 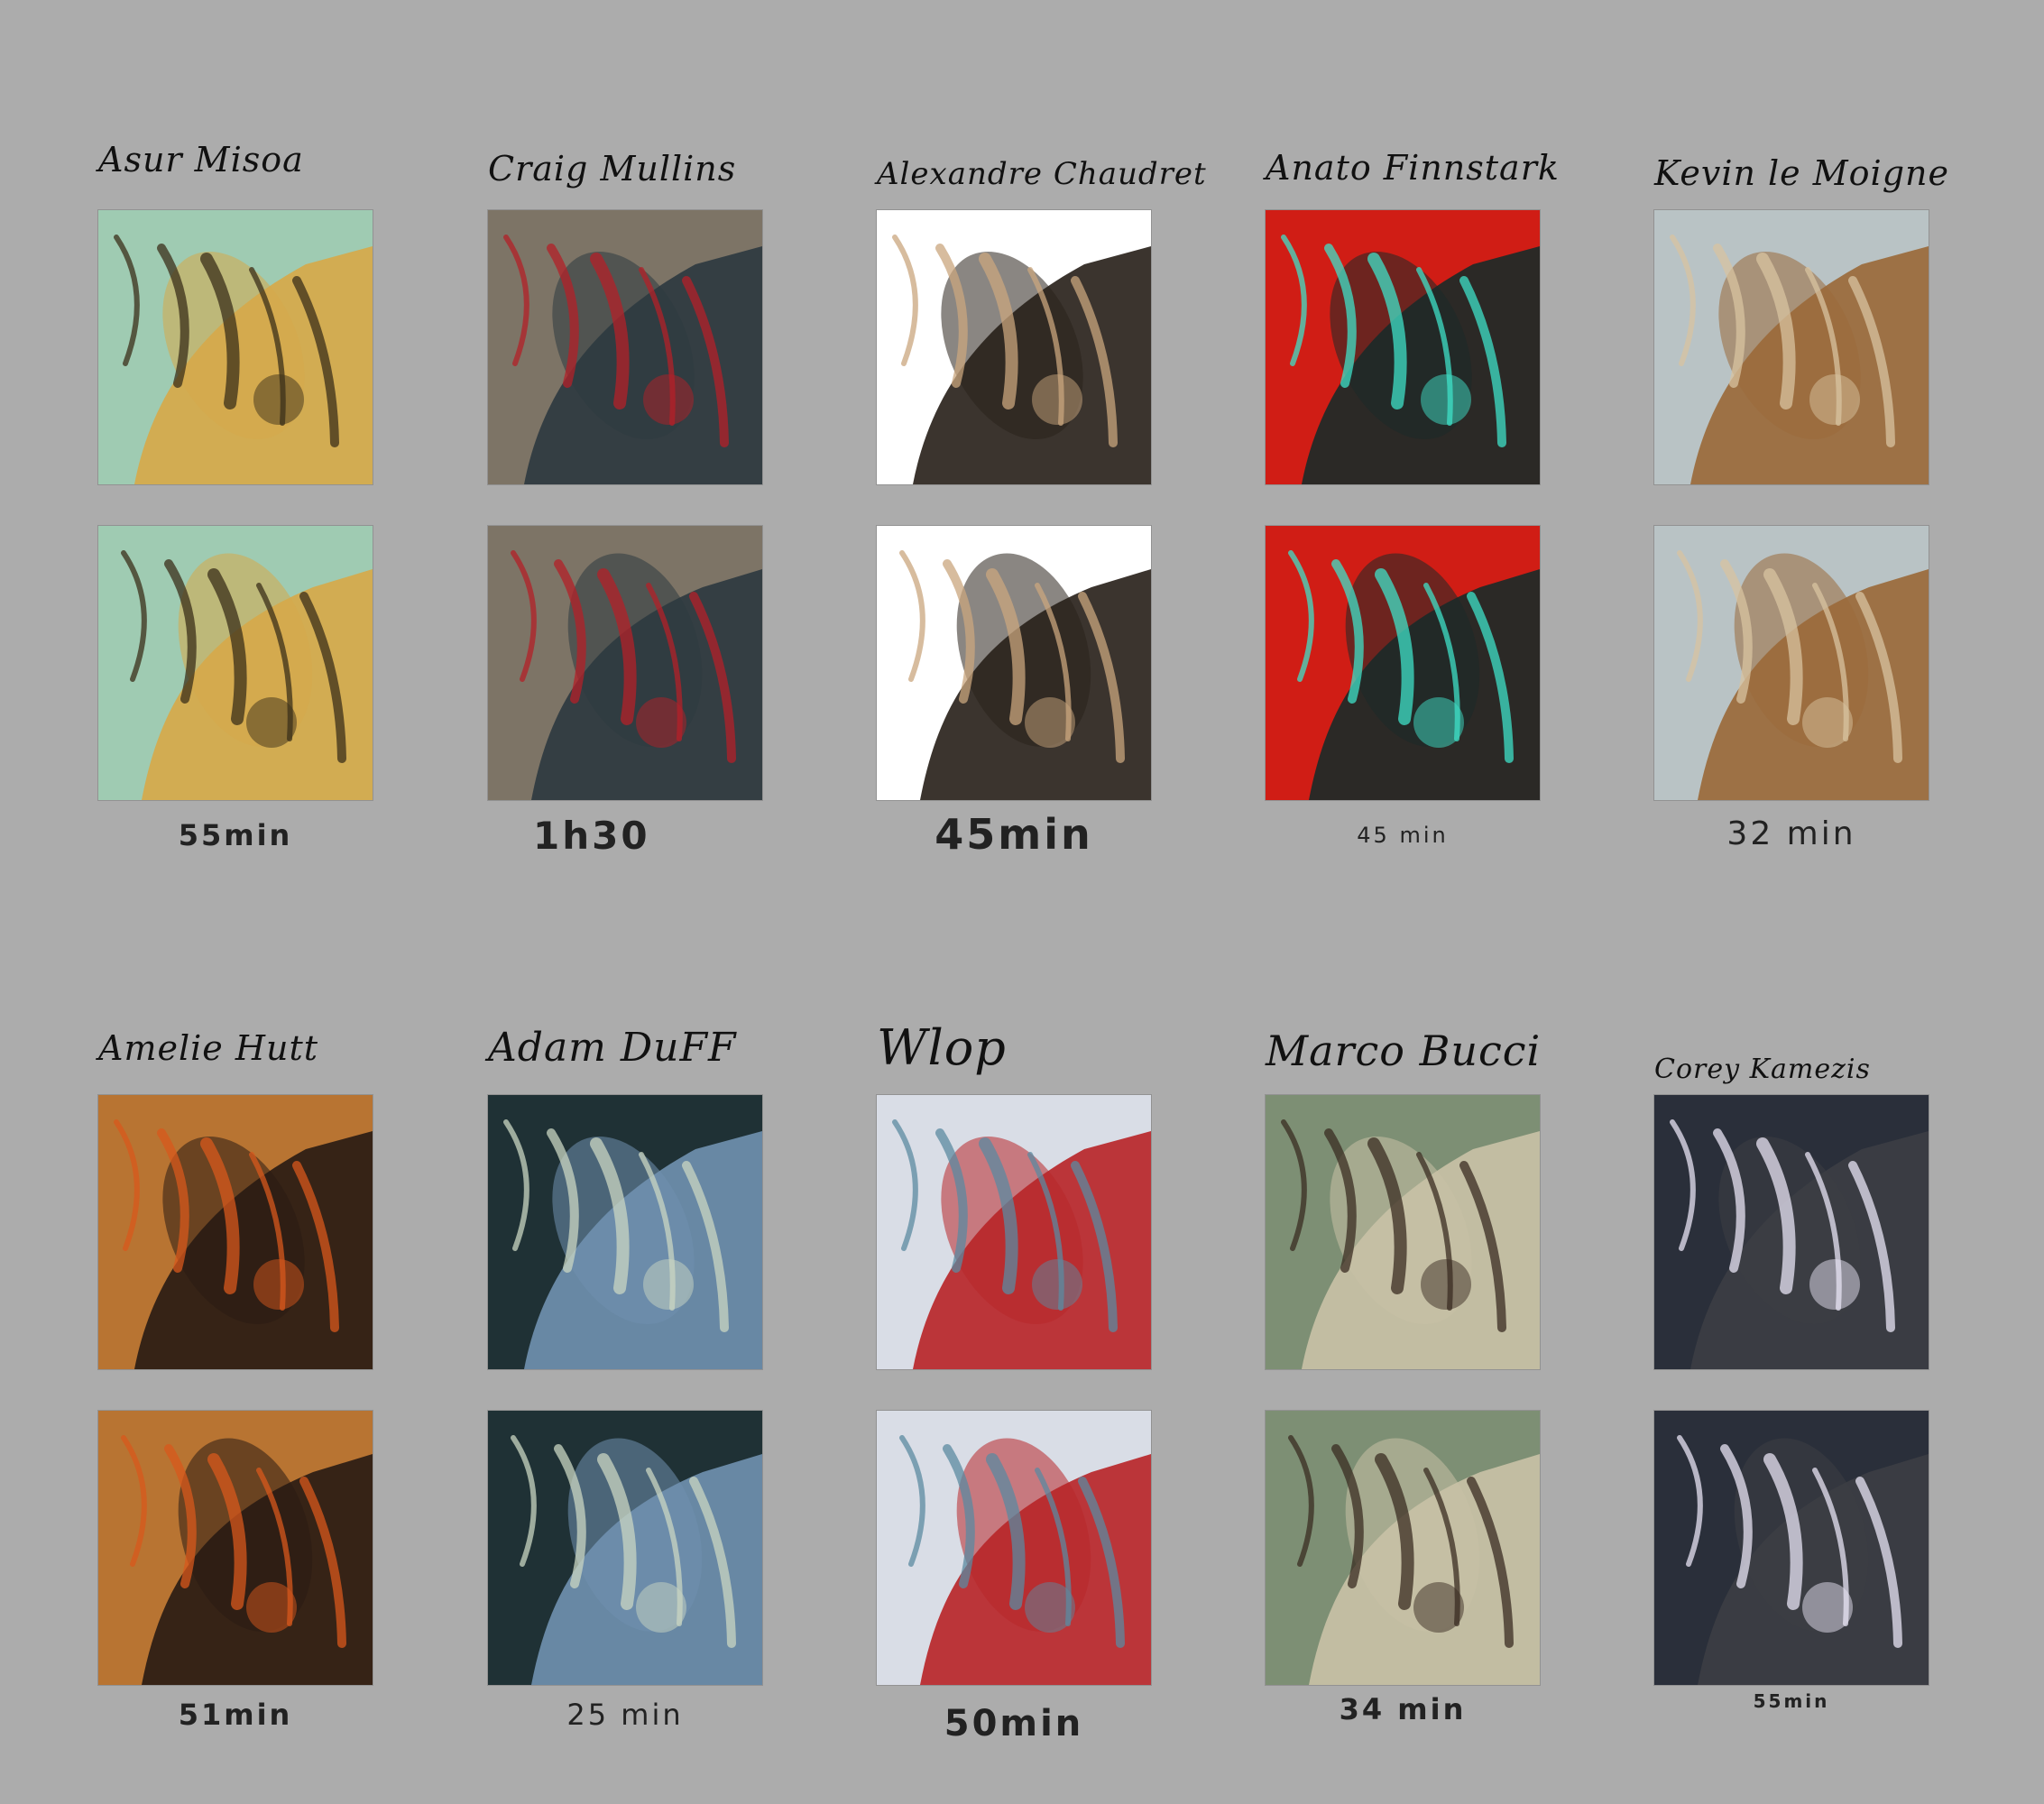 I want to click on artist-name: Amelie Hutt, so click(x=208, y=1048).